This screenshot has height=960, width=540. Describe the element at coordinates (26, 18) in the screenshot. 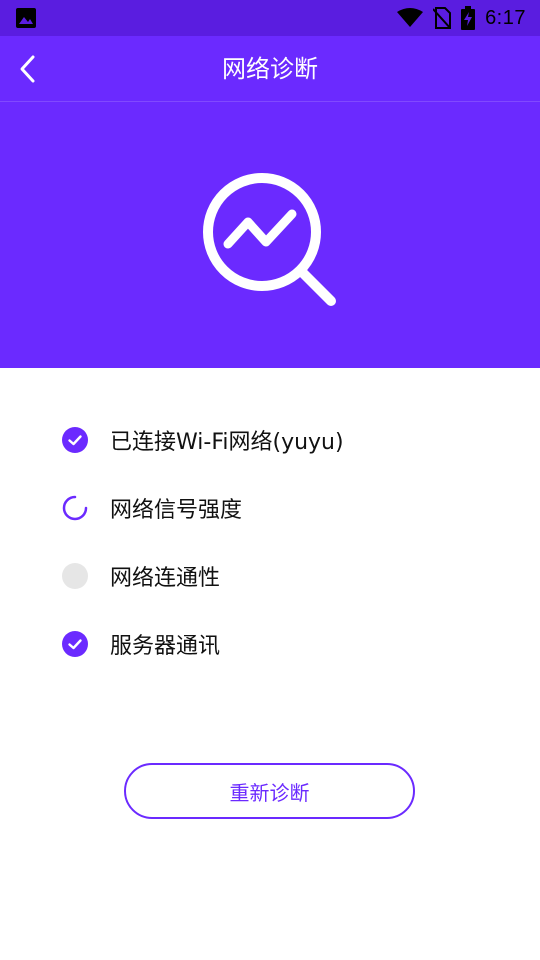

I see `gallery-icon` at that location.